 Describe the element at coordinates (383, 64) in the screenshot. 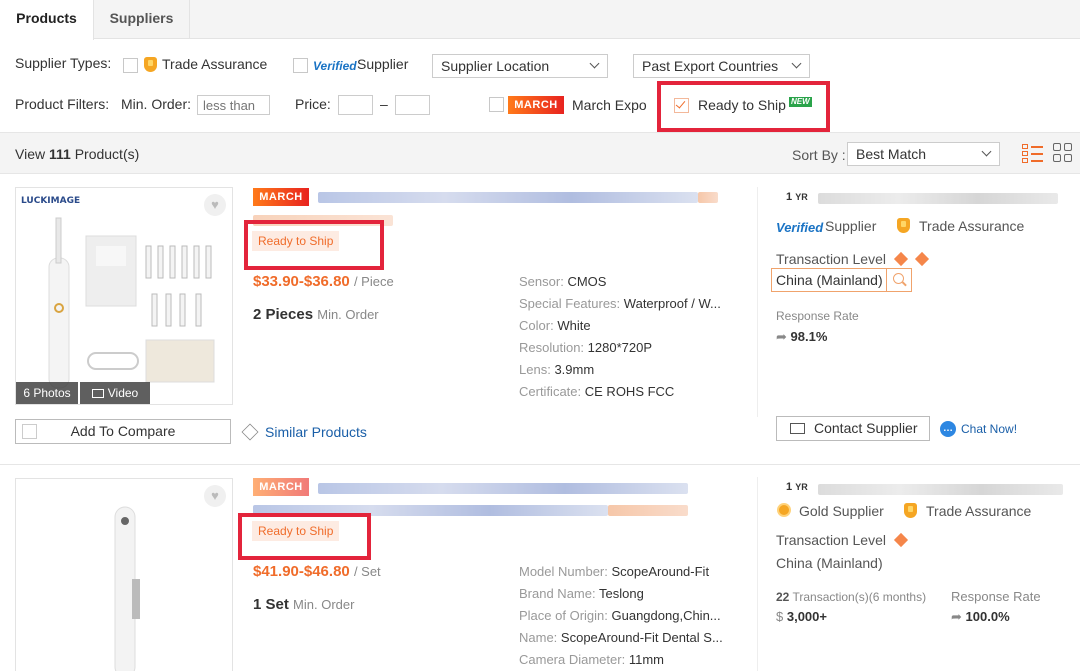

I see `verified-supplier-label: Supplier` at that location.